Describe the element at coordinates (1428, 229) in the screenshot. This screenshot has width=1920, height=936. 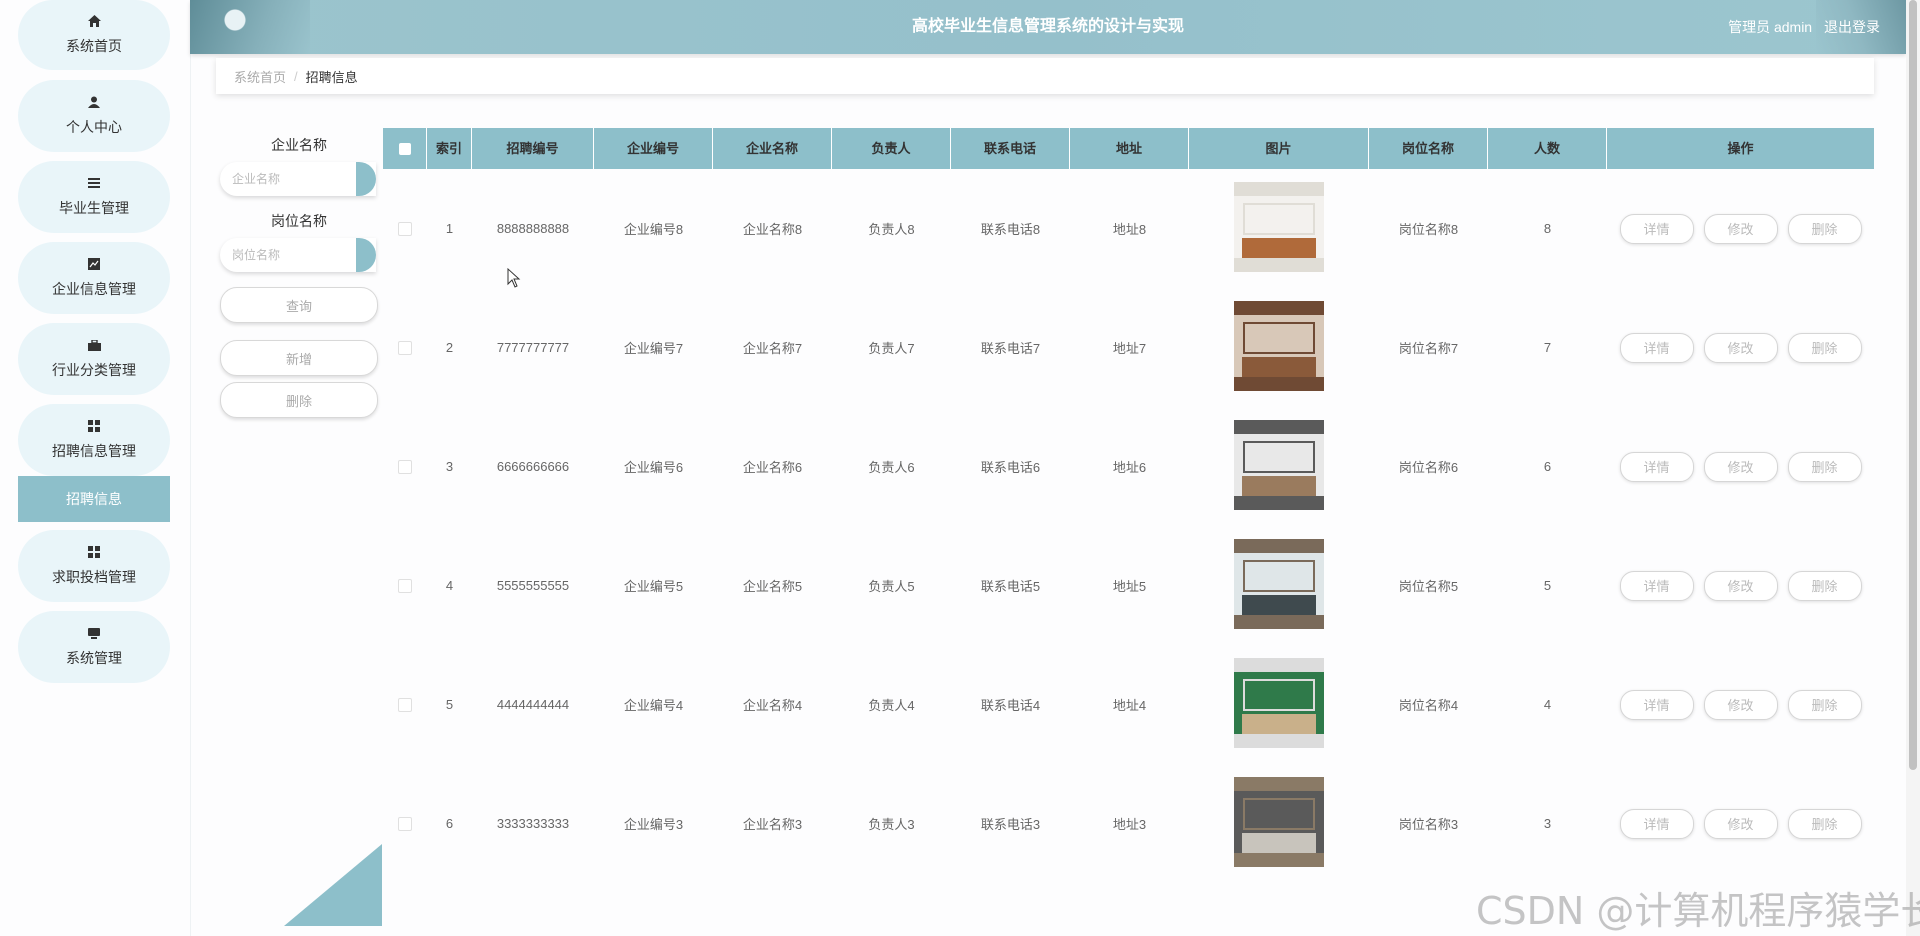
I see `cell-position: 岗位名称8` at that location.